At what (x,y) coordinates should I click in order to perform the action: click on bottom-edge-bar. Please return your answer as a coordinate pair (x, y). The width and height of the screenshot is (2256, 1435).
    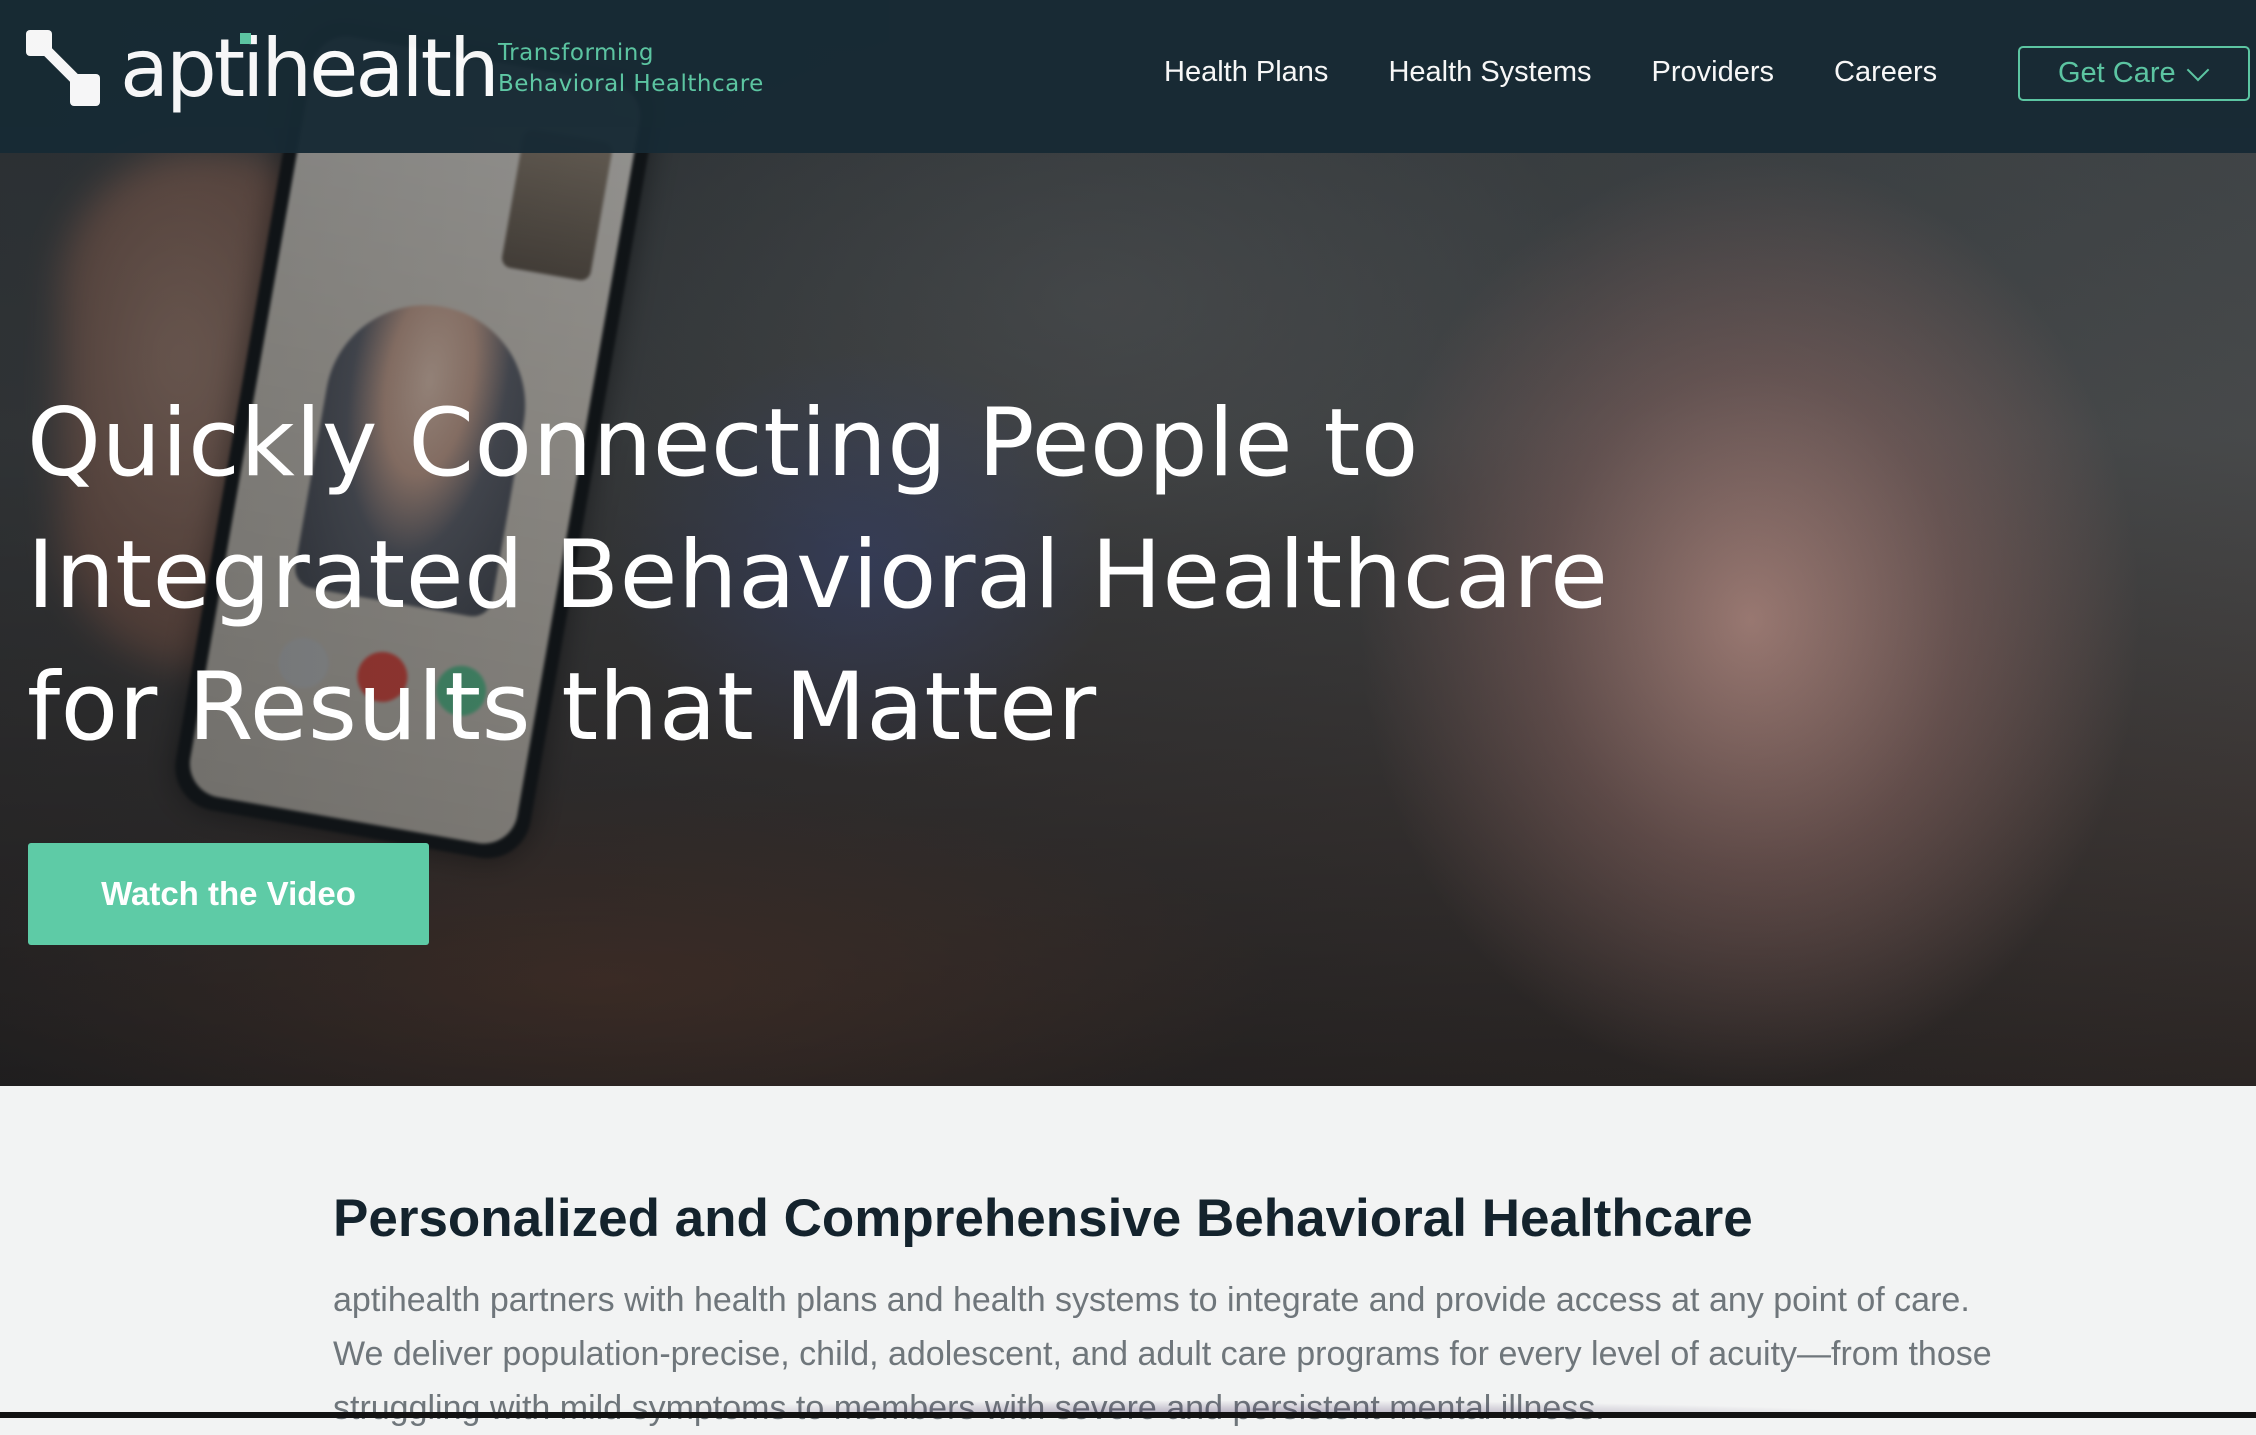
    Looking at the image, I should click on (1128, 1415).